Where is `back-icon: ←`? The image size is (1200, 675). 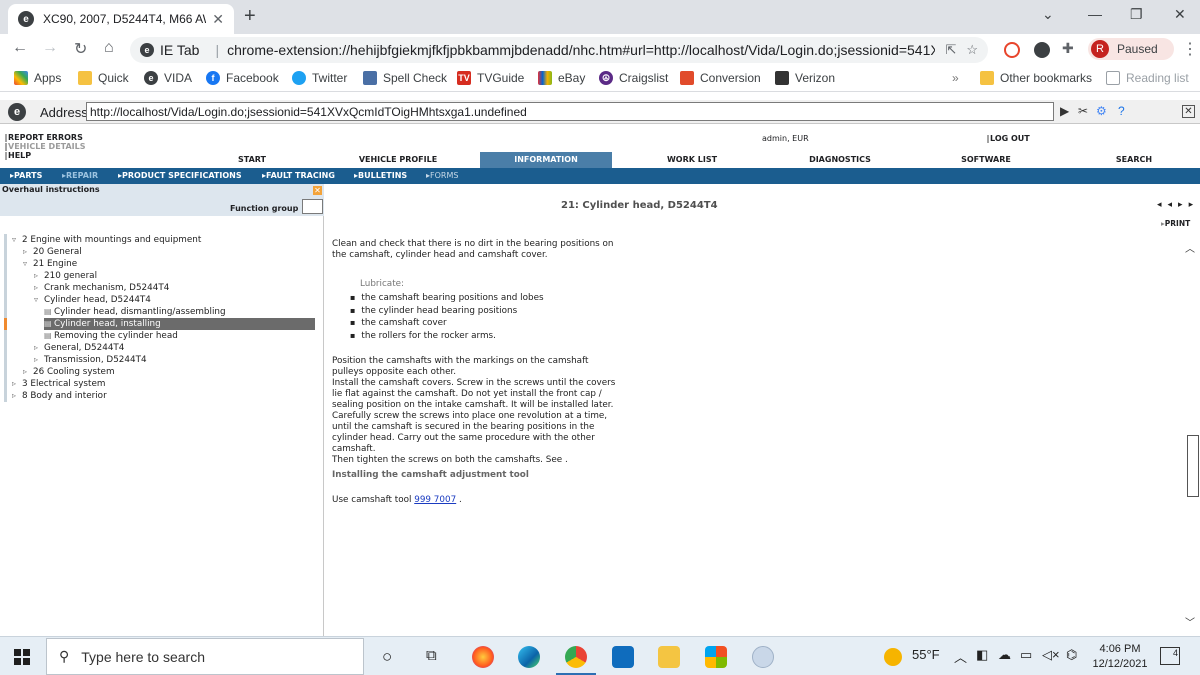
back-icon: ← is located at coordinates (20, 48).